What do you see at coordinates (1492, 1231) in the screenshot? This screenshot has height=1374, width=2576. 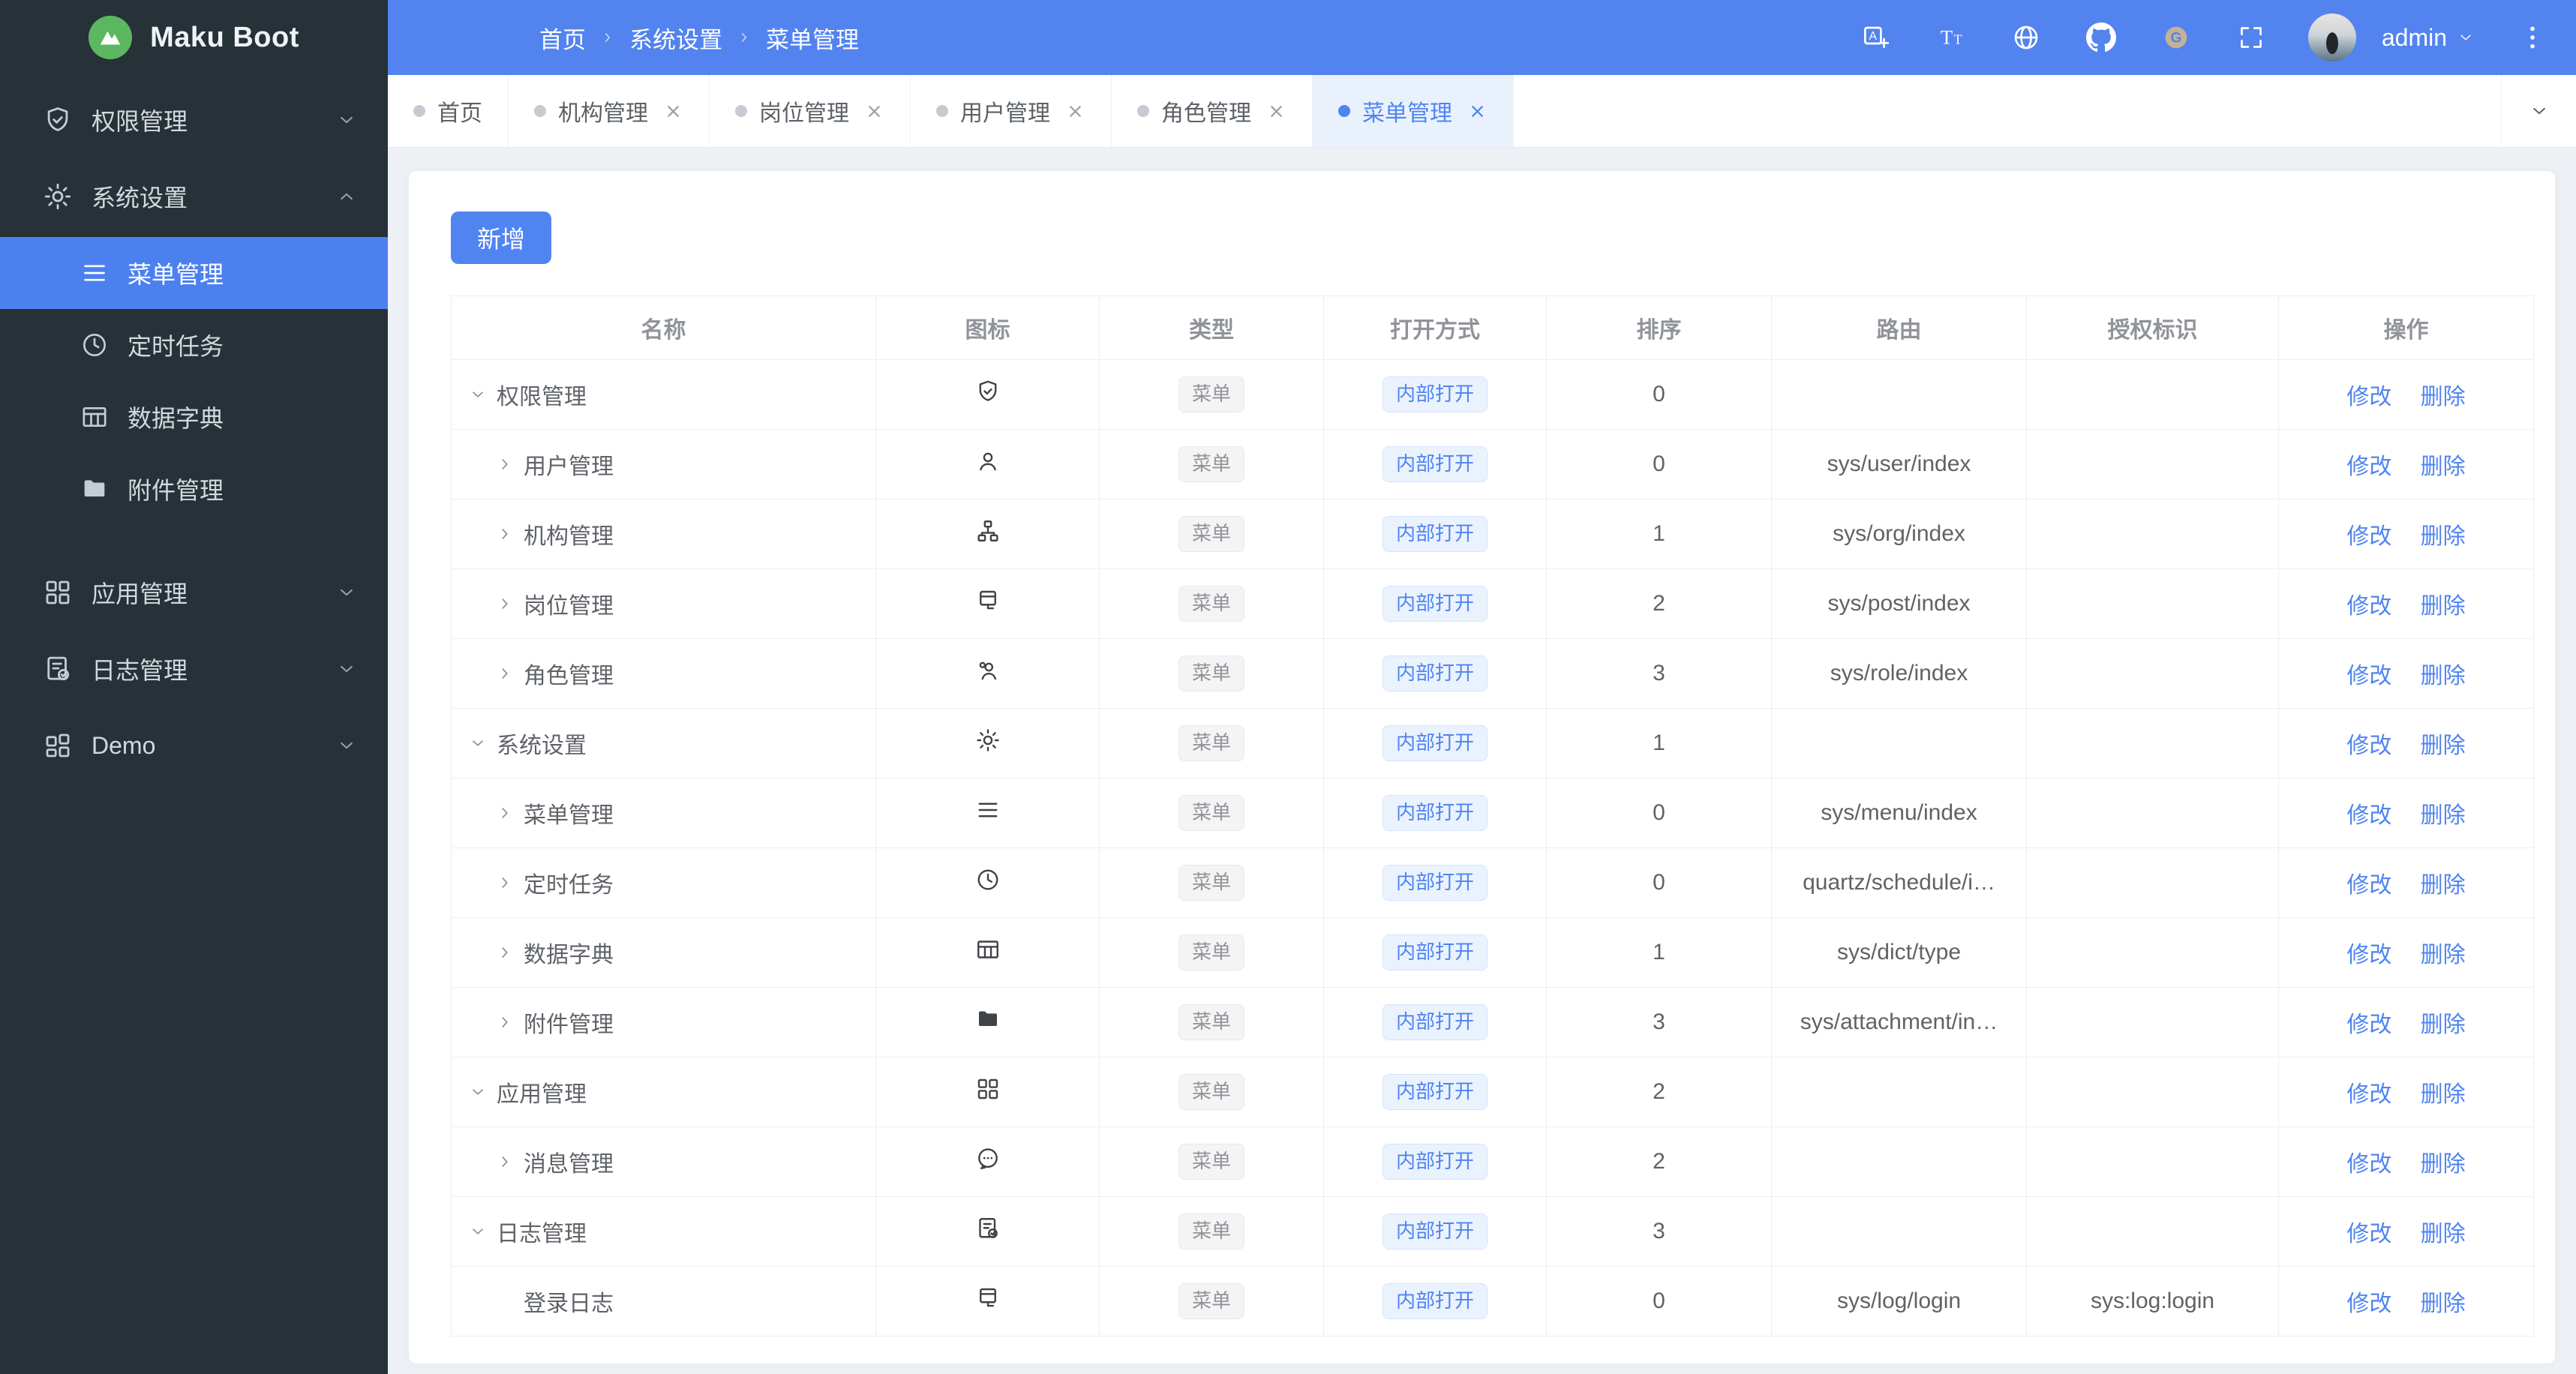 I see `table-row: 日志管理 菜单 内部打开 3 修改 删除` at bounding box center [1492, 1231].